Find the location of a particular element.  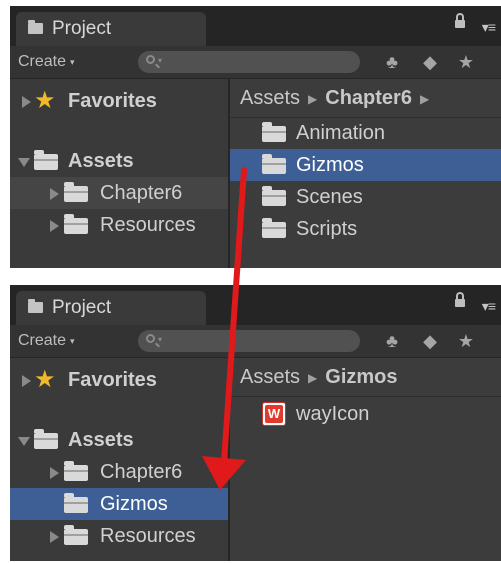

gizmo-icon: W is located at coordinates (274, 414).